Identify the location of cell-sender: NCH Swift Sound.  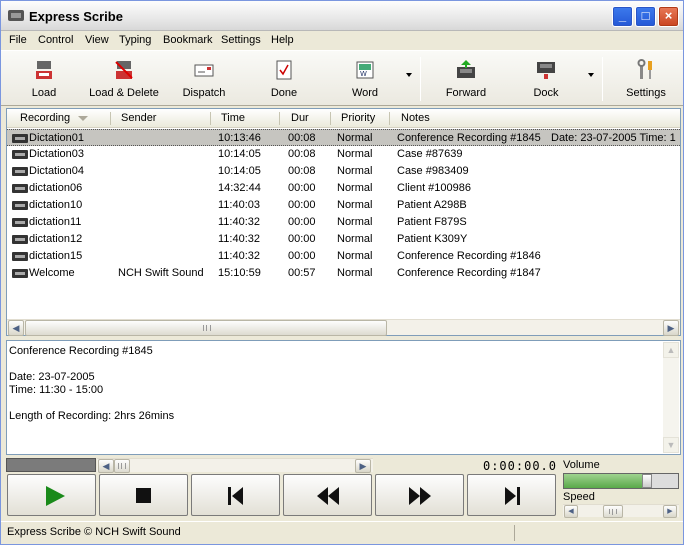
(161, 273).